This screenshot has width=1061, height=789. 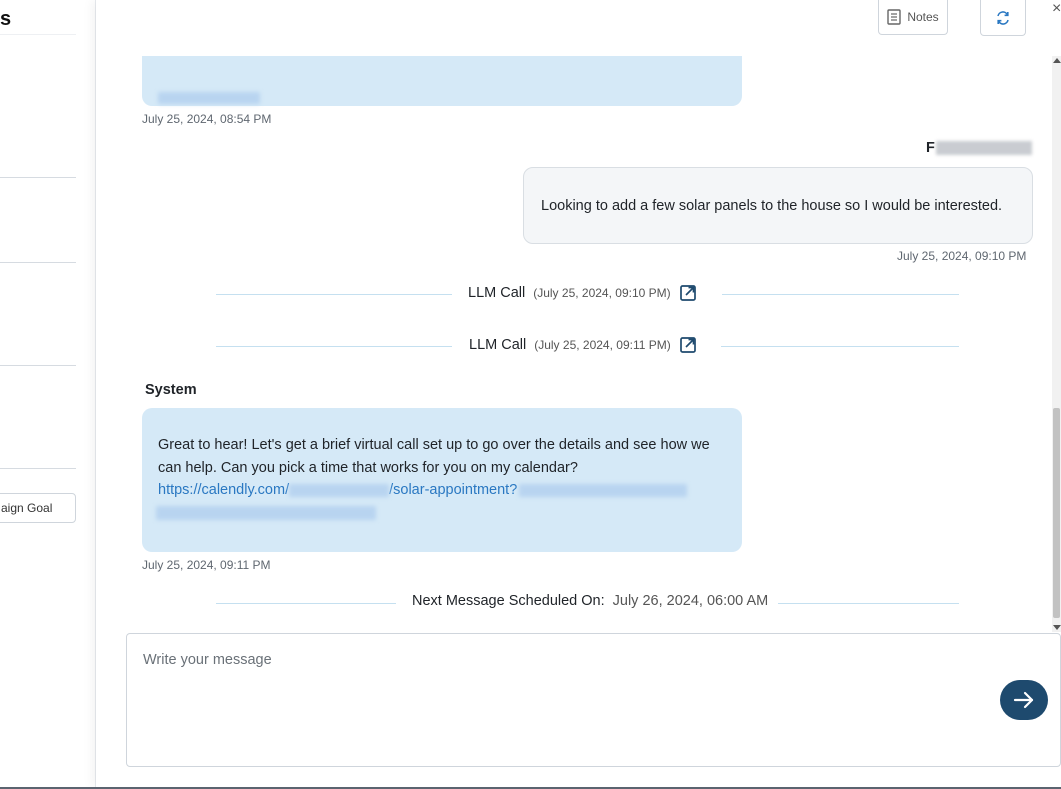 I want to click on refresh-icon, so click(x=1003, y=17).